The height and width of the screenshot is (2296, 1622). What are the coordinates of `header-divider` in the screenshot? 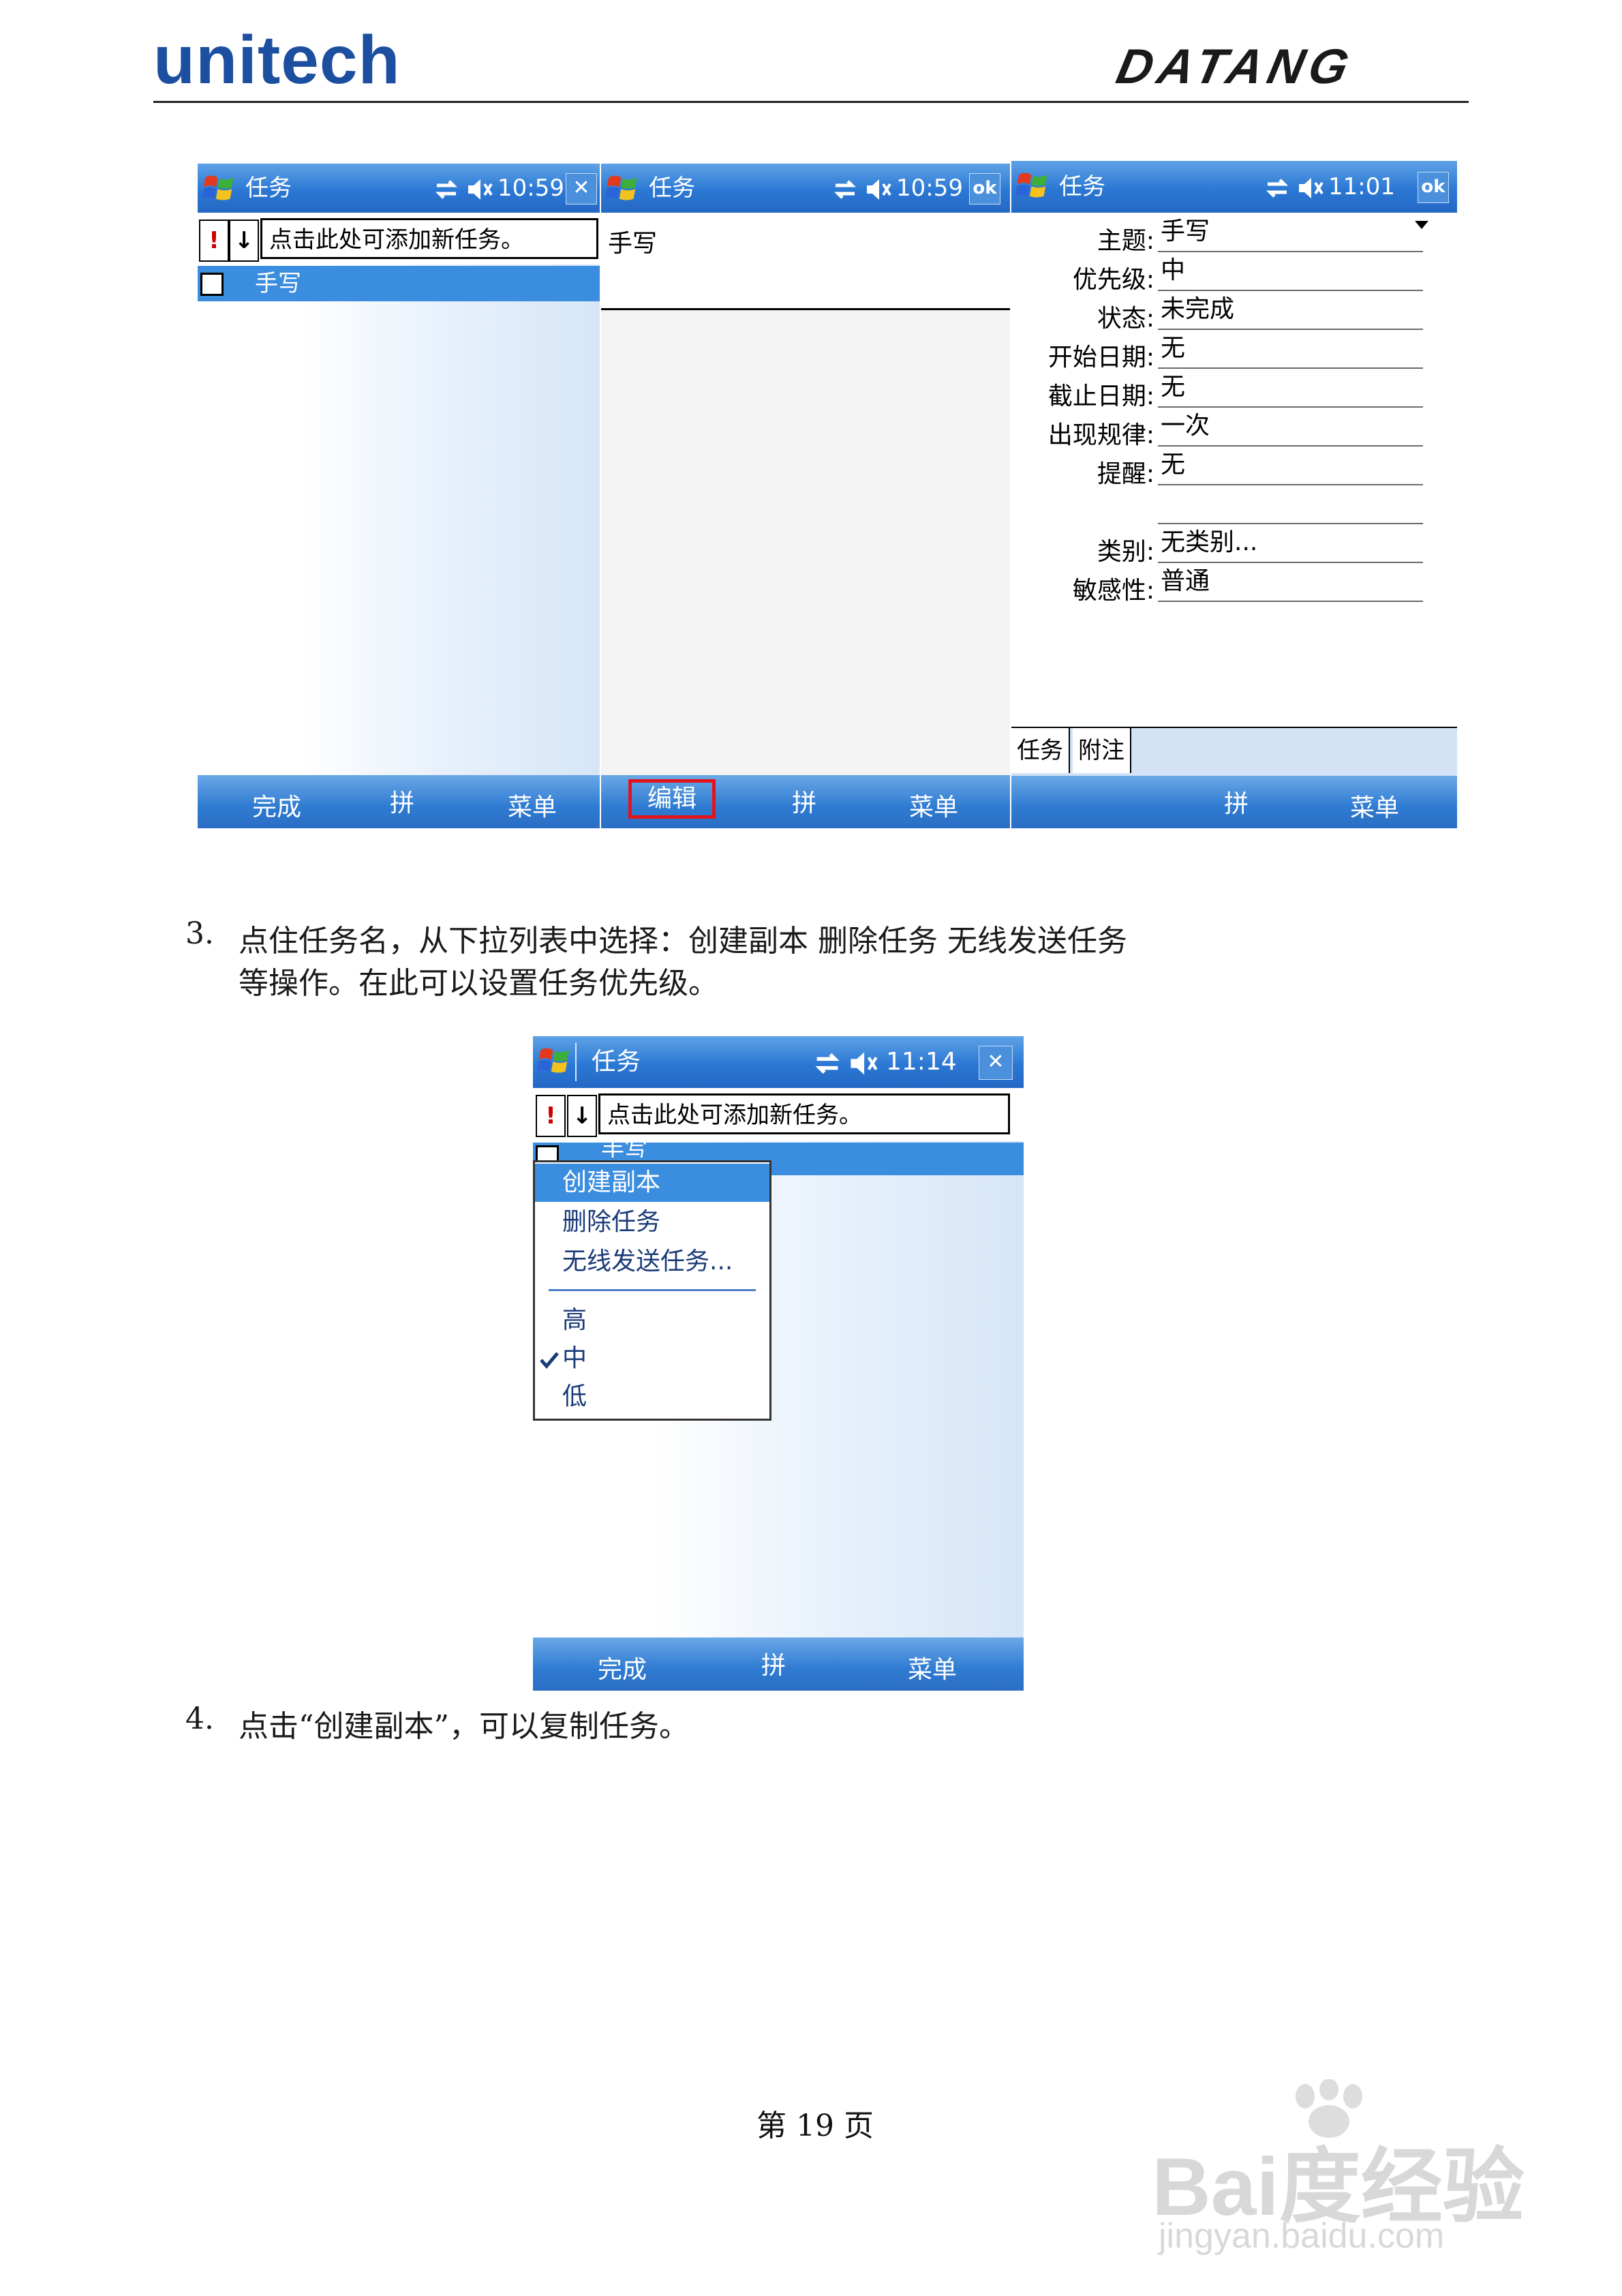 It's located at (811, 102).